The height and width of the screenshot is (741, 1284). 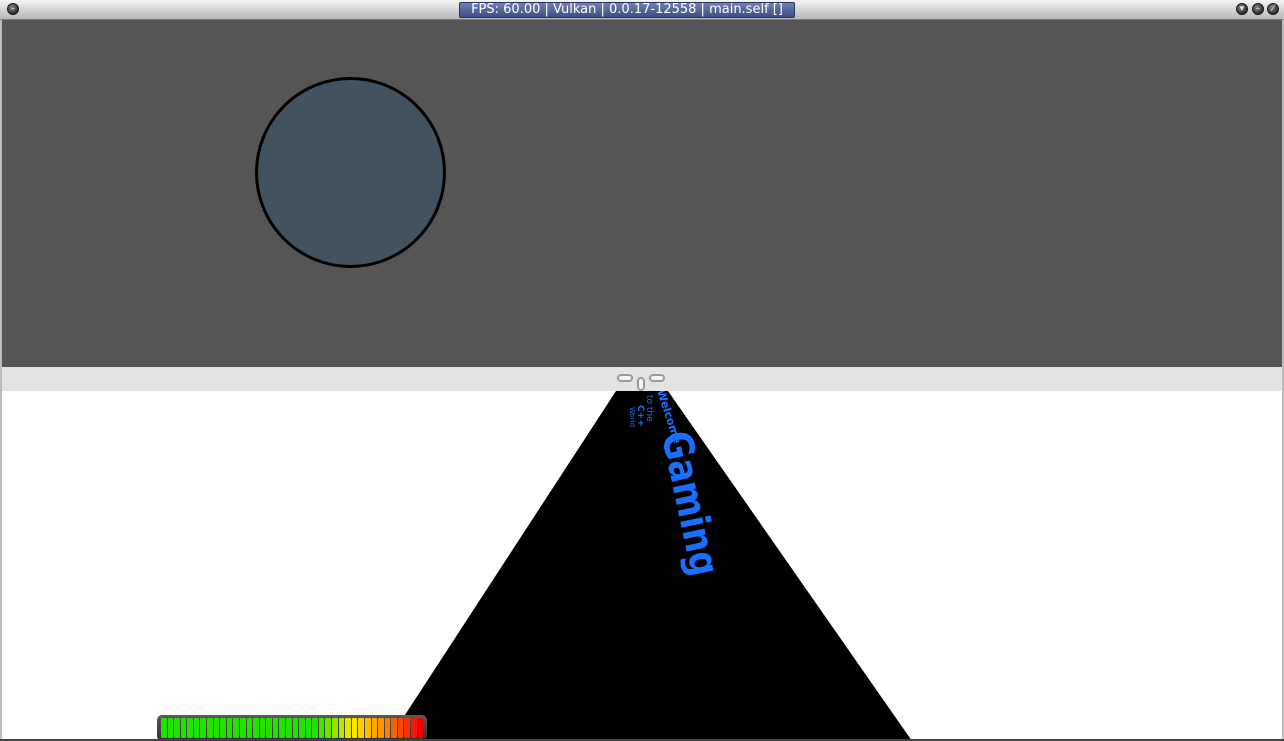 What do you see at coordinates (1242, 9) in the screenshot?
I see `shade-icon: ▾` at bounding box center [1242, 9].